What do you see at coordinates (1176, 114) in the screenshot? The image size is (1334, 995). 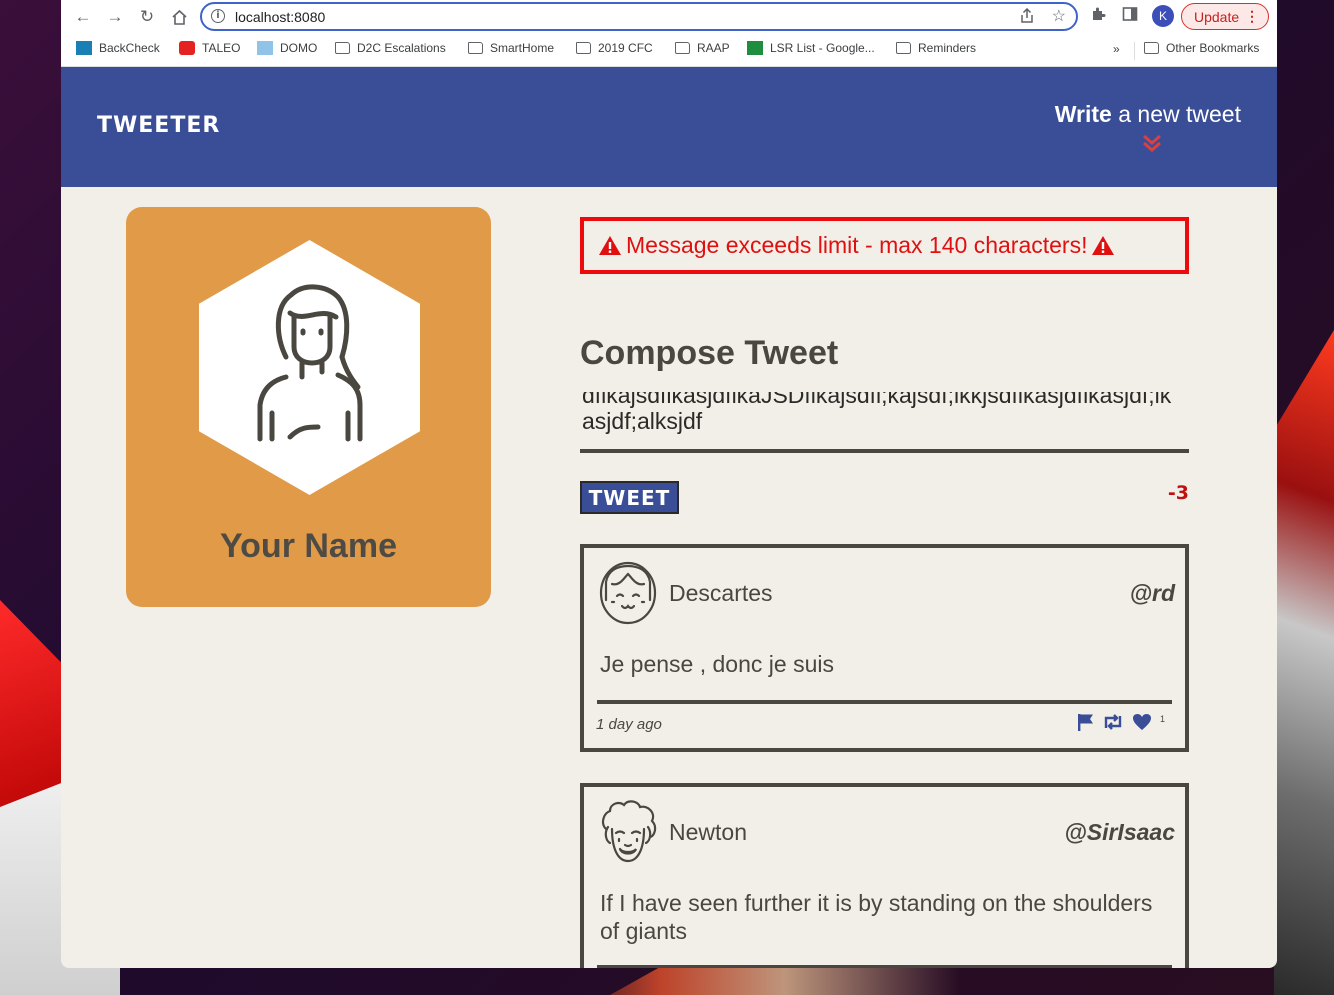 I see `write-rest: a new tweet` at bounding box center [1176, 114].